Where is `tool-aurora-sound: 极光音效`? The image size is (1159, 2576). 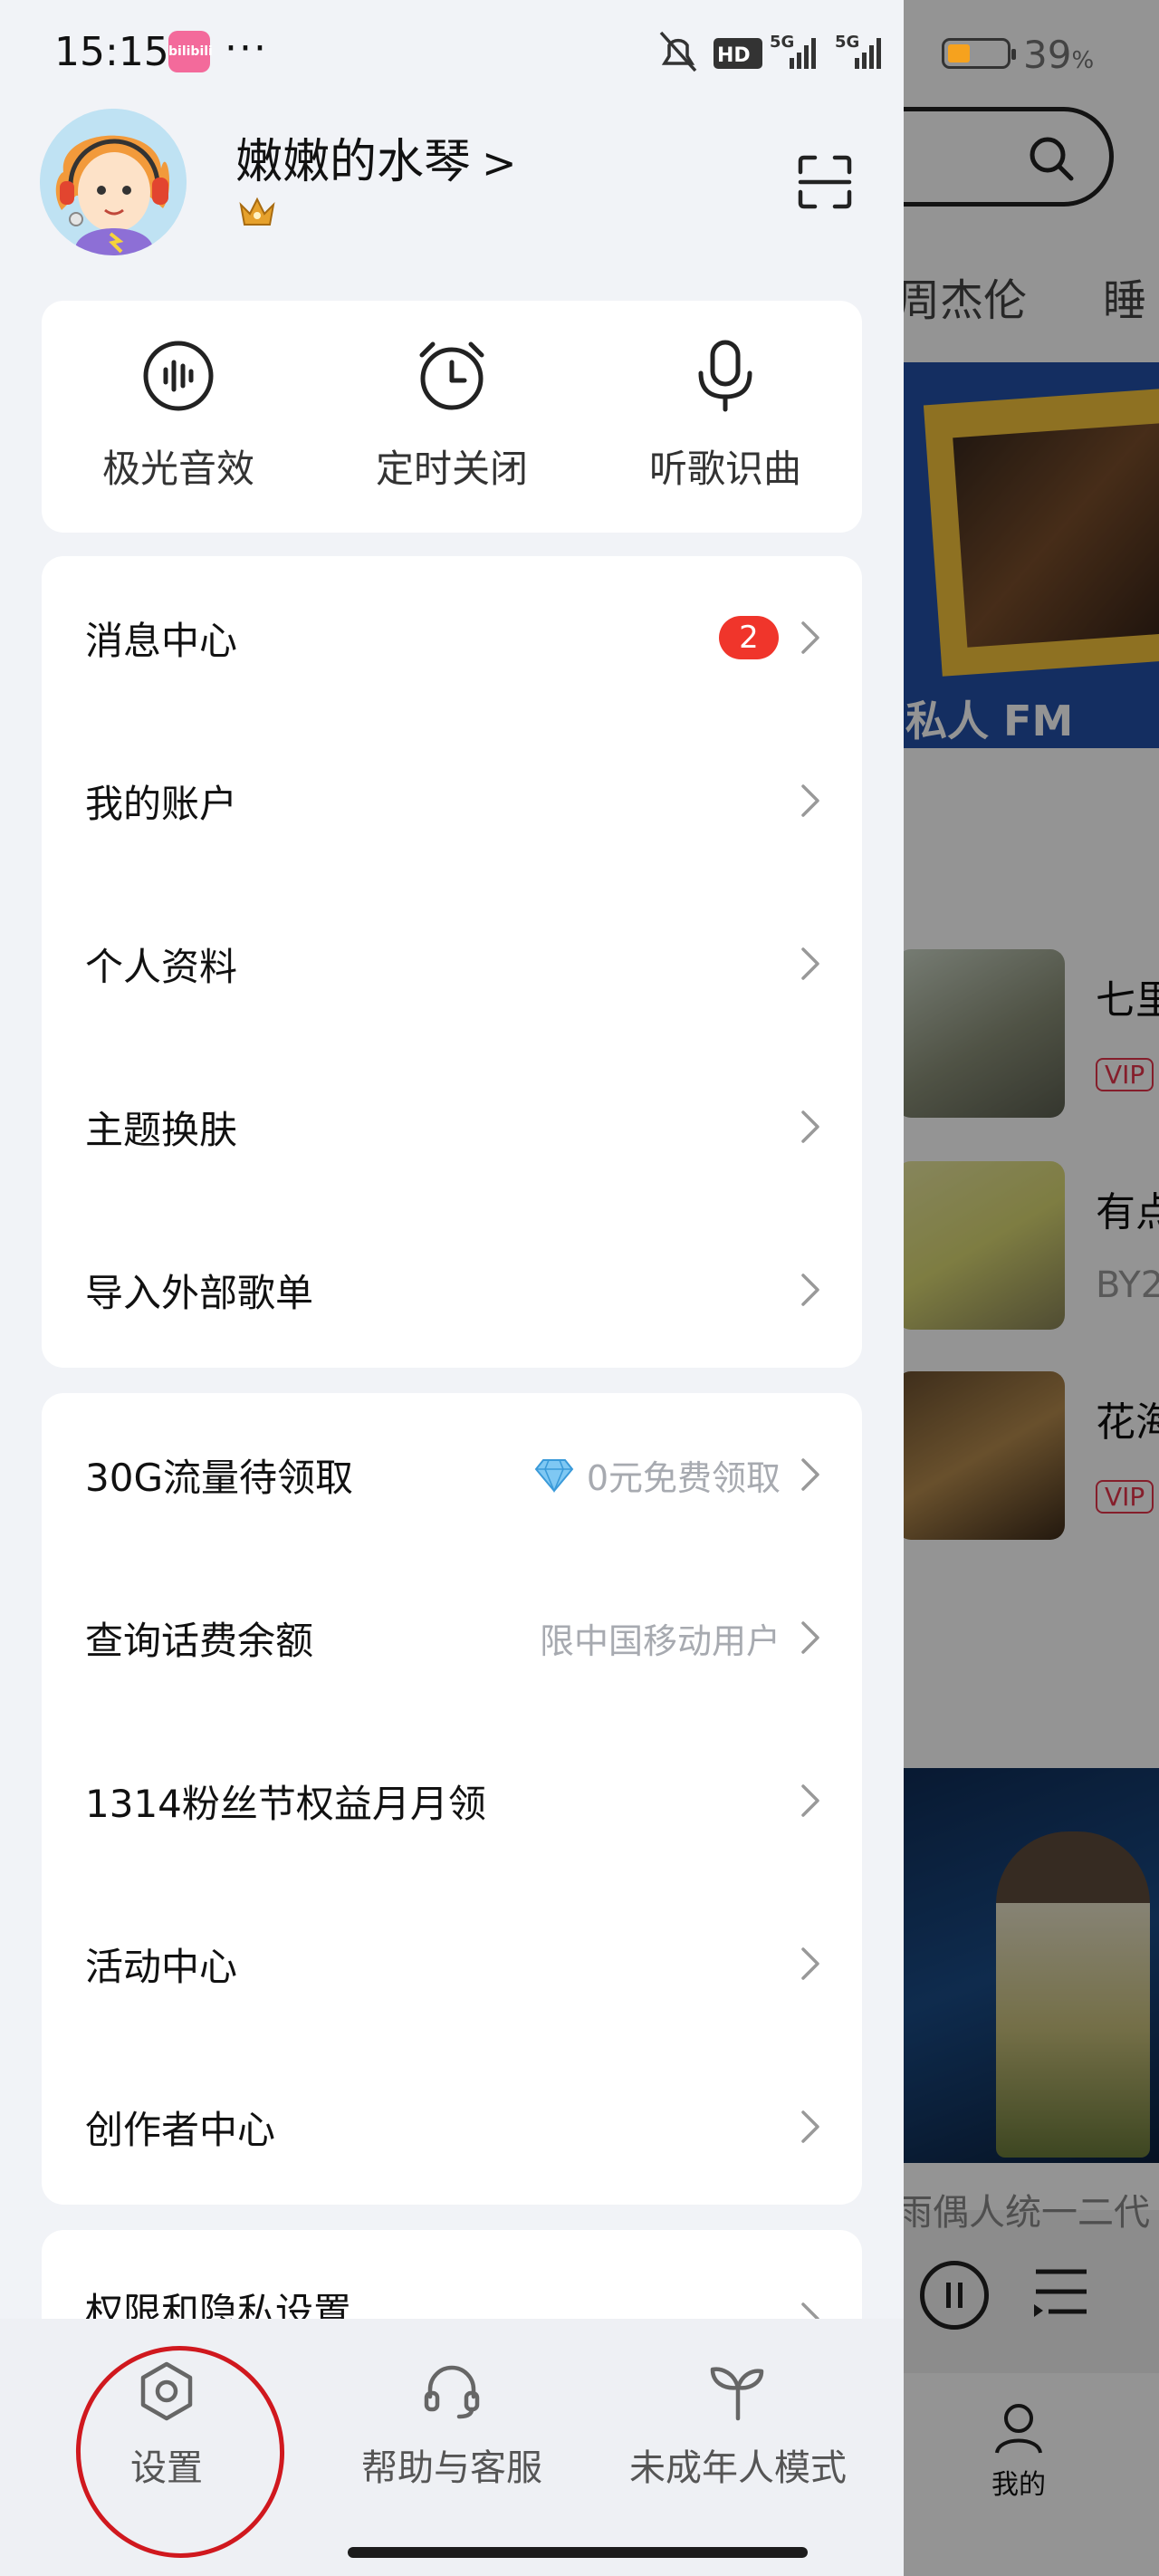 tool-aurora-sound: 极光音效 is located at coordinates (179, 417).